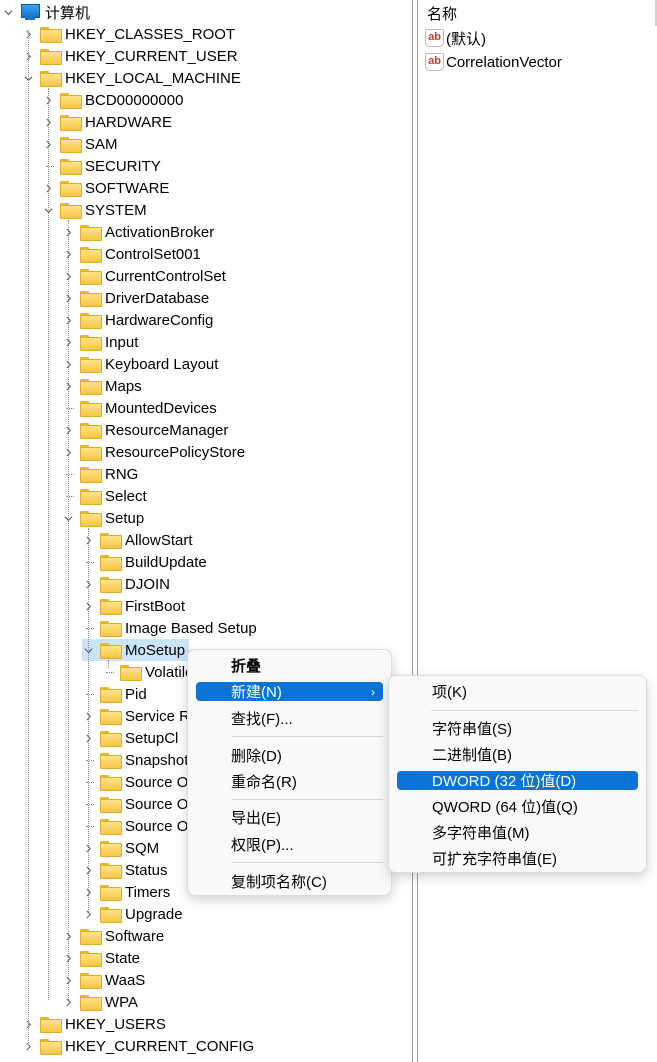 The height and width of the screenshot is (1062, 657). I want to click on tree-node: SOFTWARE, so click(105, 188).